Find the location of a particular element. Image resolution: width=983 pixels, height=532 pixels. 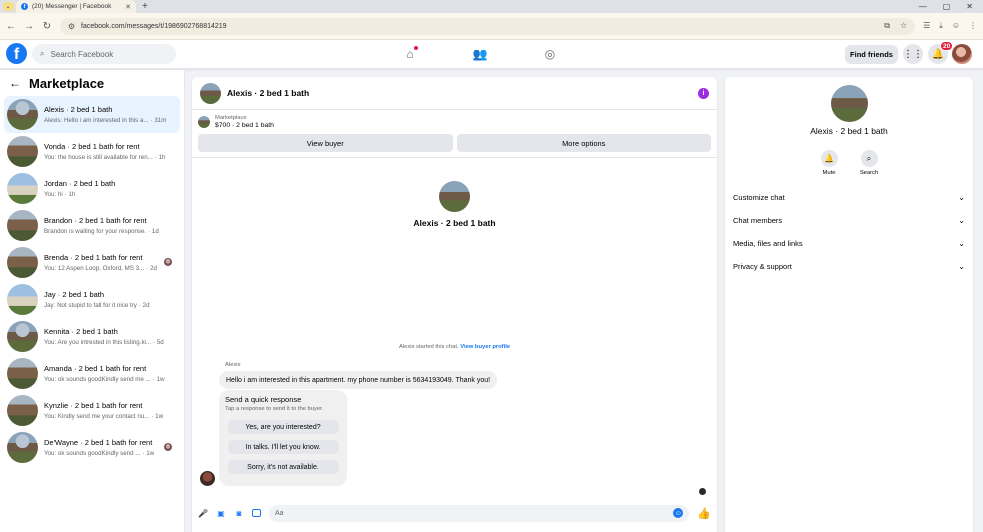

menu-item-label: Media, files and links is located at coordinates (768, 243).